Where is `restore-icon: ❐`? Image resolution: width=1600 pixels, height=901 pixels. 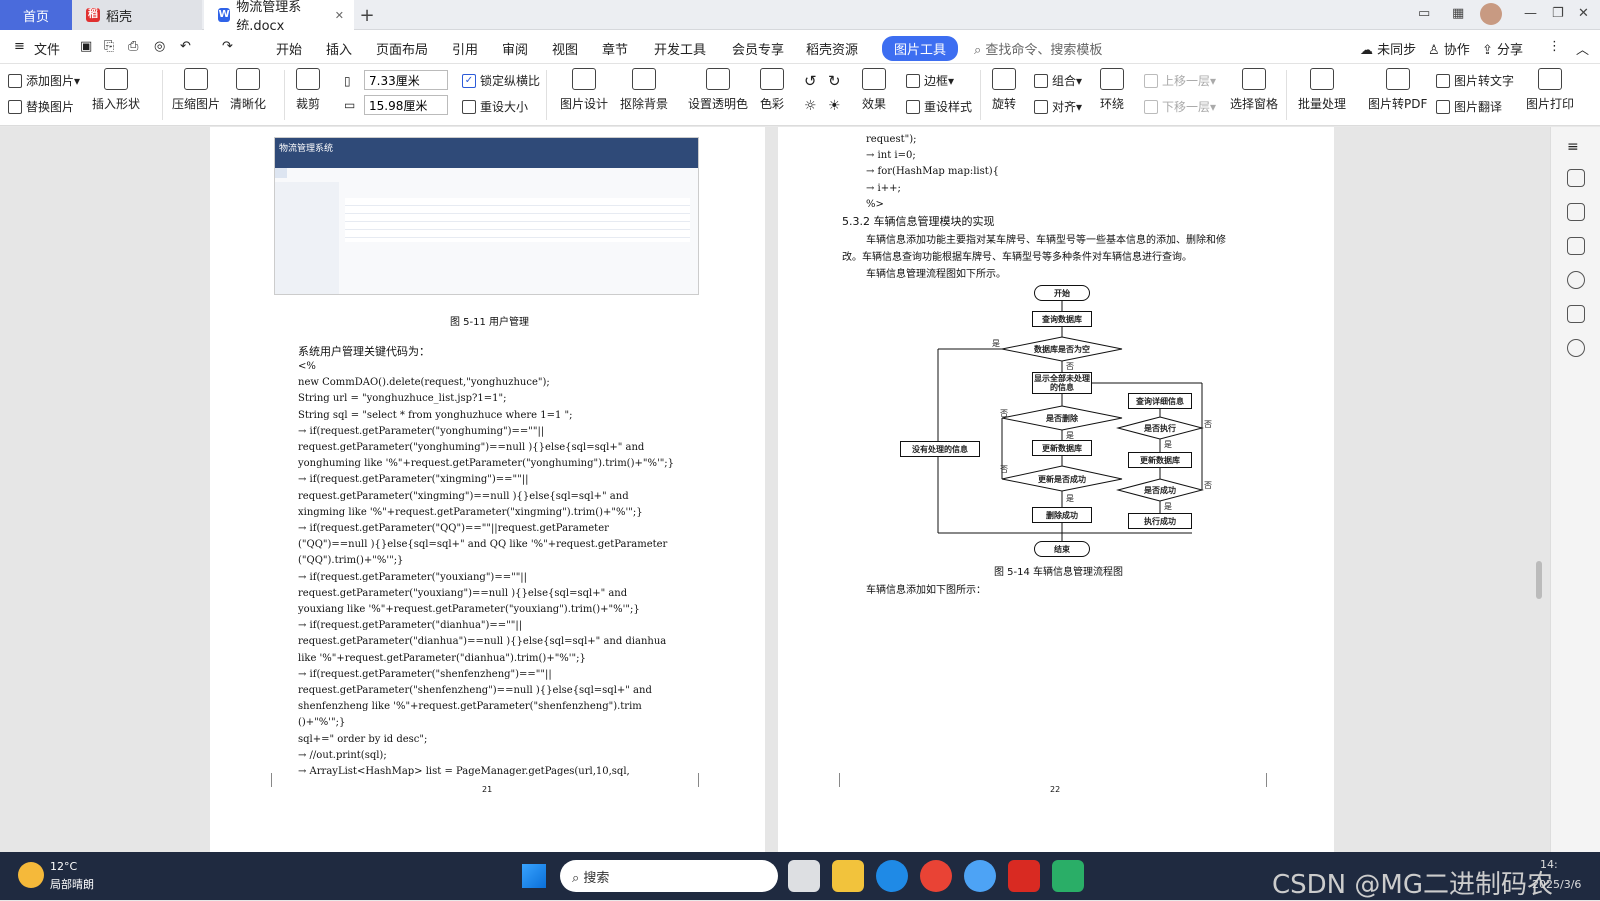
restore-icon: ❐ is located at coordinates (1558, 13).